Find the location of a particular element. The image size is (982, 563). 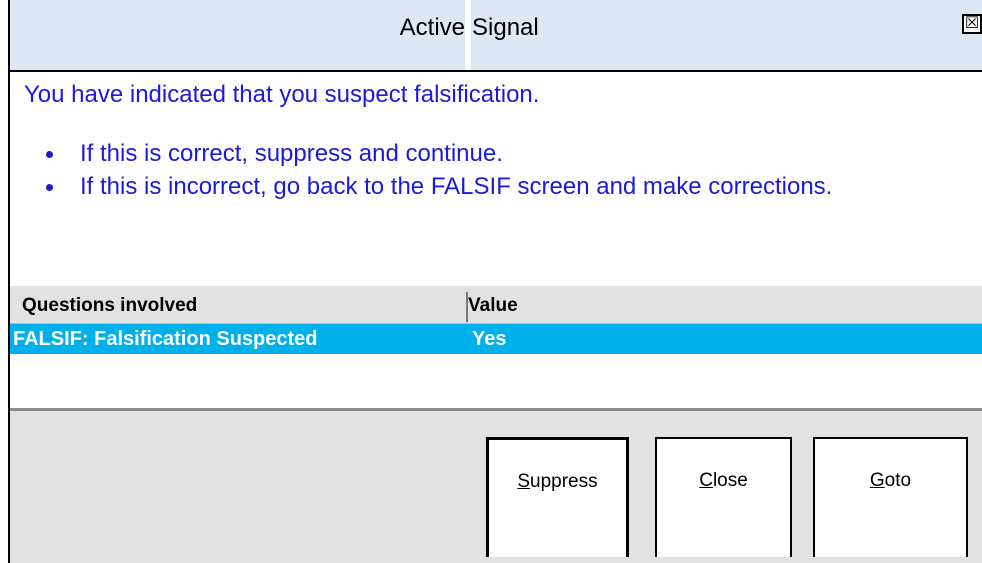

table-row: FALSIF: Falsification Suspected Yes is located at coordinates (496, 339).